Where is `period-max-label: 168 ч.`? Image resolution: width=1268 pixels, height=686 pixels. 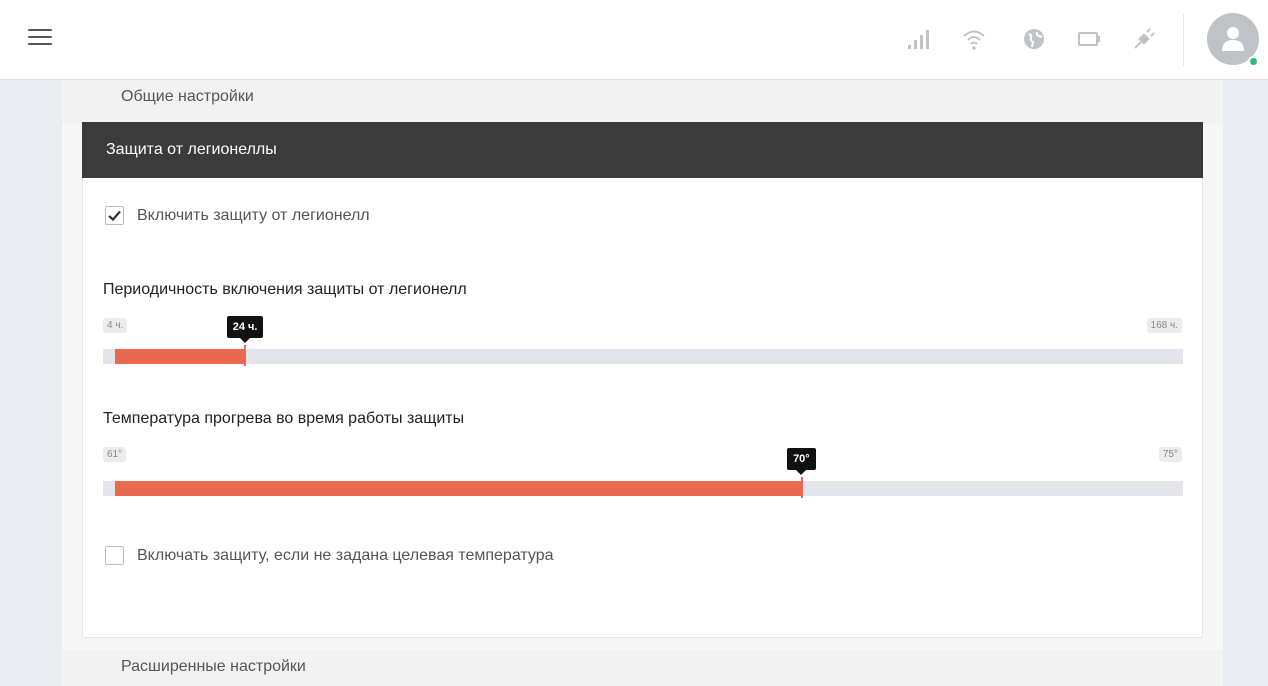
period-max-label: 168 ч. is located at coordinates (1164, 325).